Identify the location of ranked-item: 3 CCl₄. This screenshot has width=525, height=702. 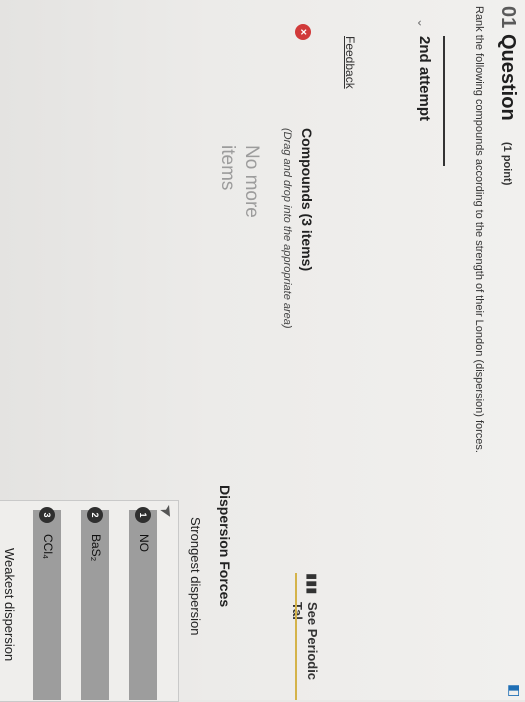
(47, 603).